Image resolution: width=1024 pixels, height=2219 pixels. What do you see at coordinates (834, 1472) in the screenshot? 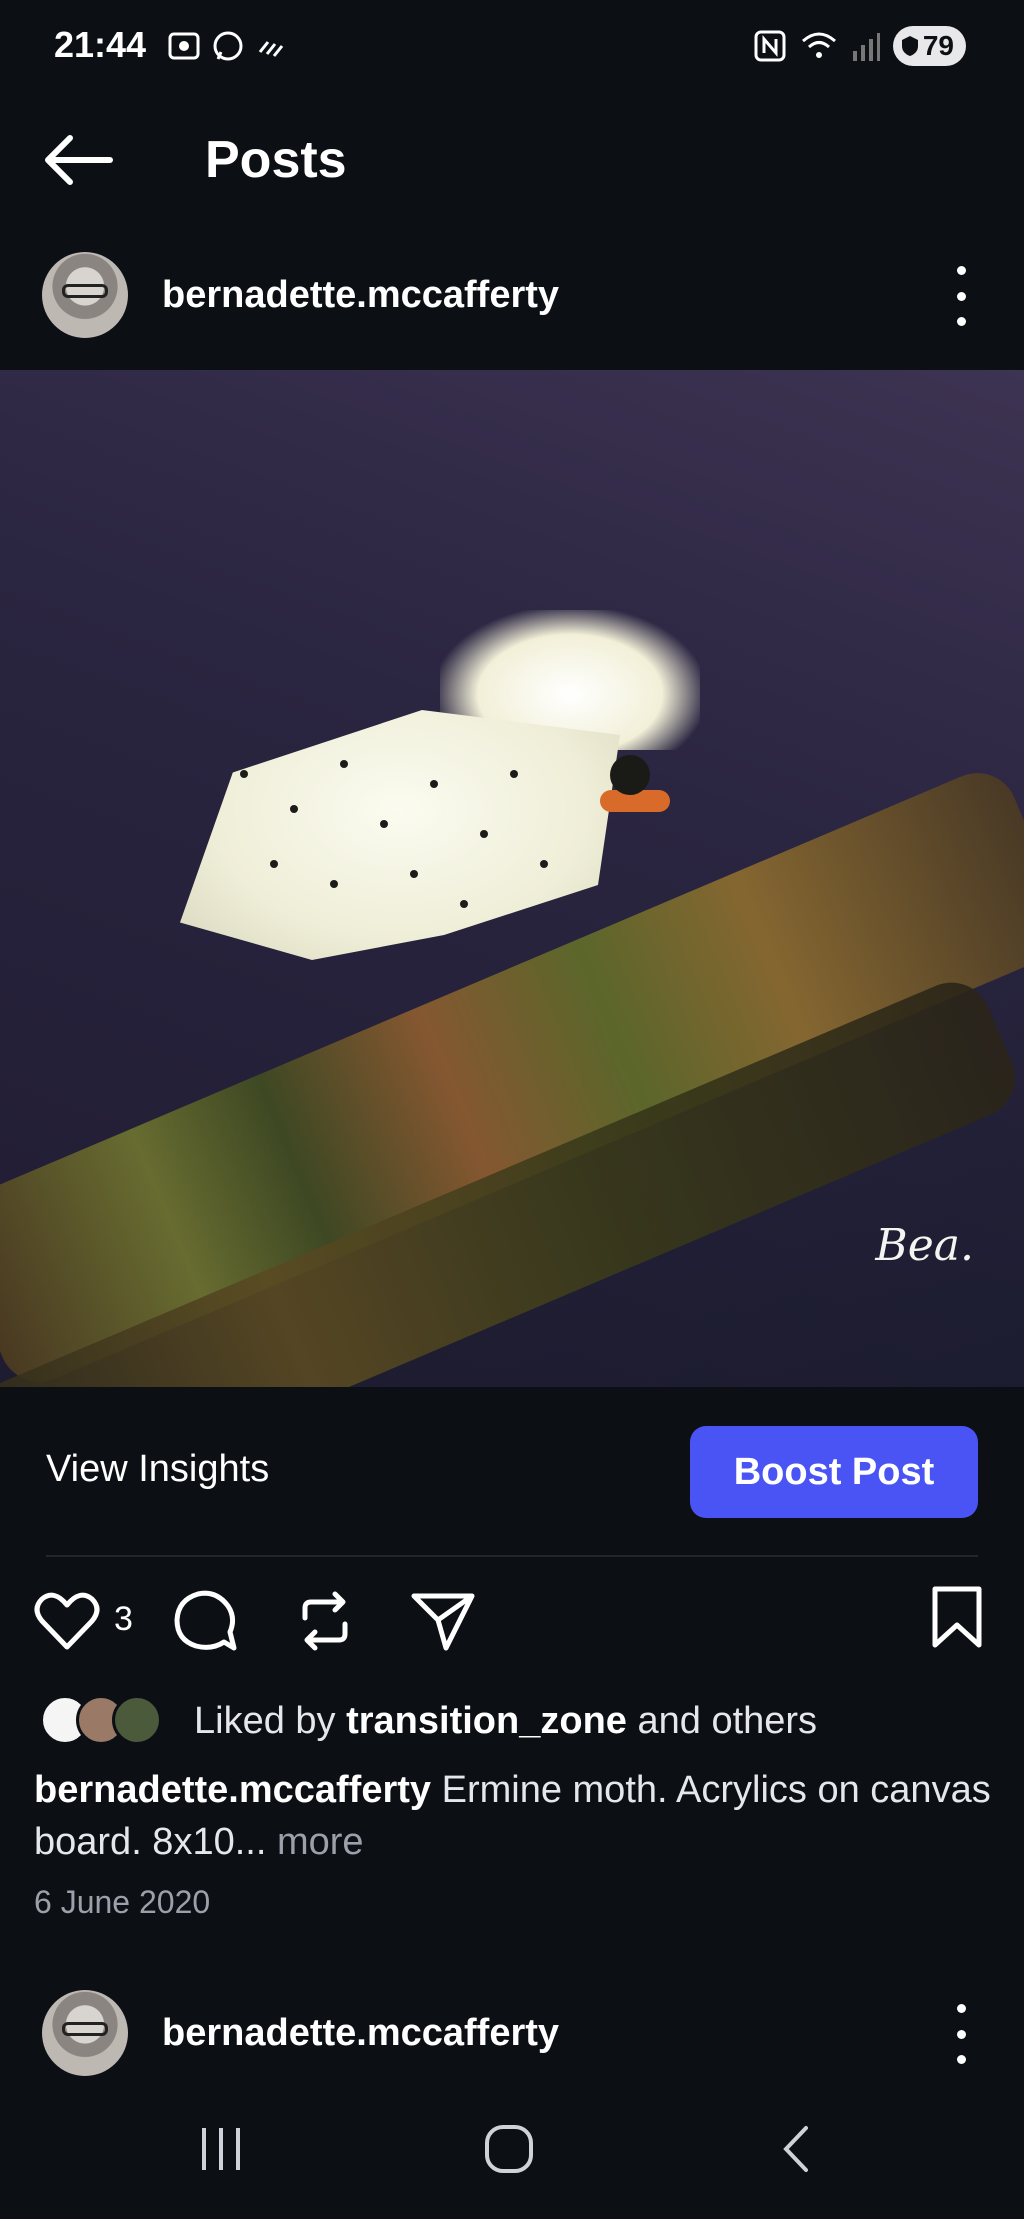
I see `boost-post-button: Boost Post` at bounding box center [834, 1472].